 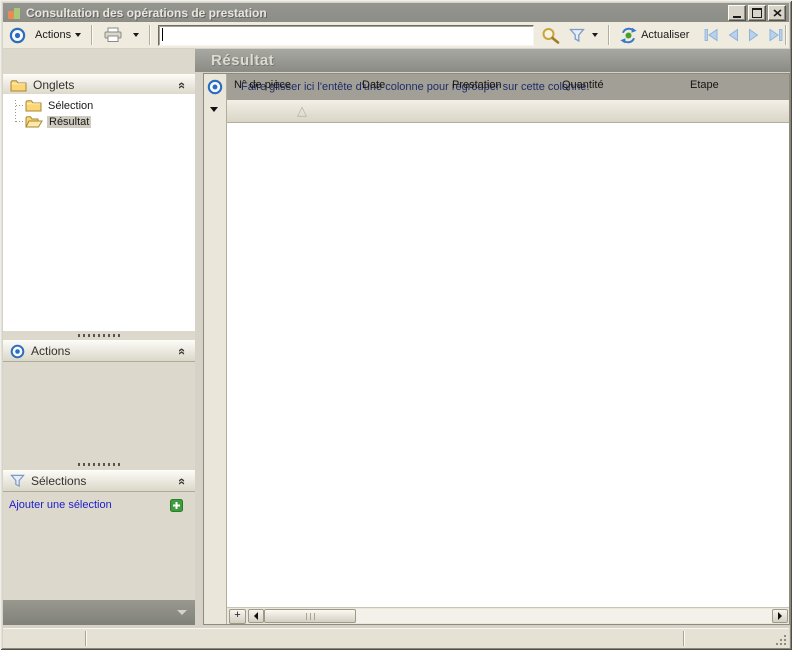 What do you see at coordinates (60, 505) in the screenshot?
I see `add-selection-link: Ajouter une sélection` at bounding box center [60, 505].